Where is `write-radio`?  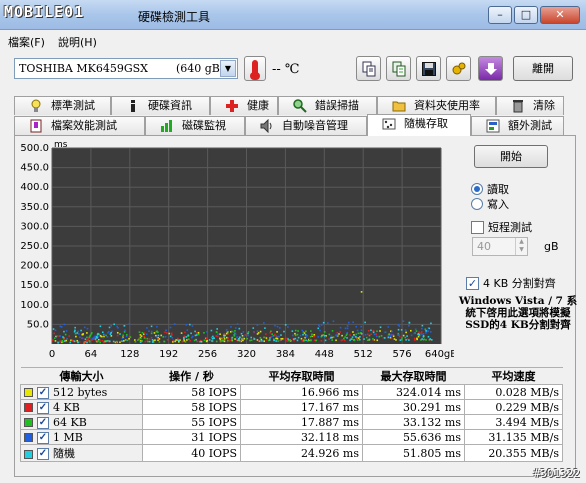 write-radio is located at coordinates (477, 204).